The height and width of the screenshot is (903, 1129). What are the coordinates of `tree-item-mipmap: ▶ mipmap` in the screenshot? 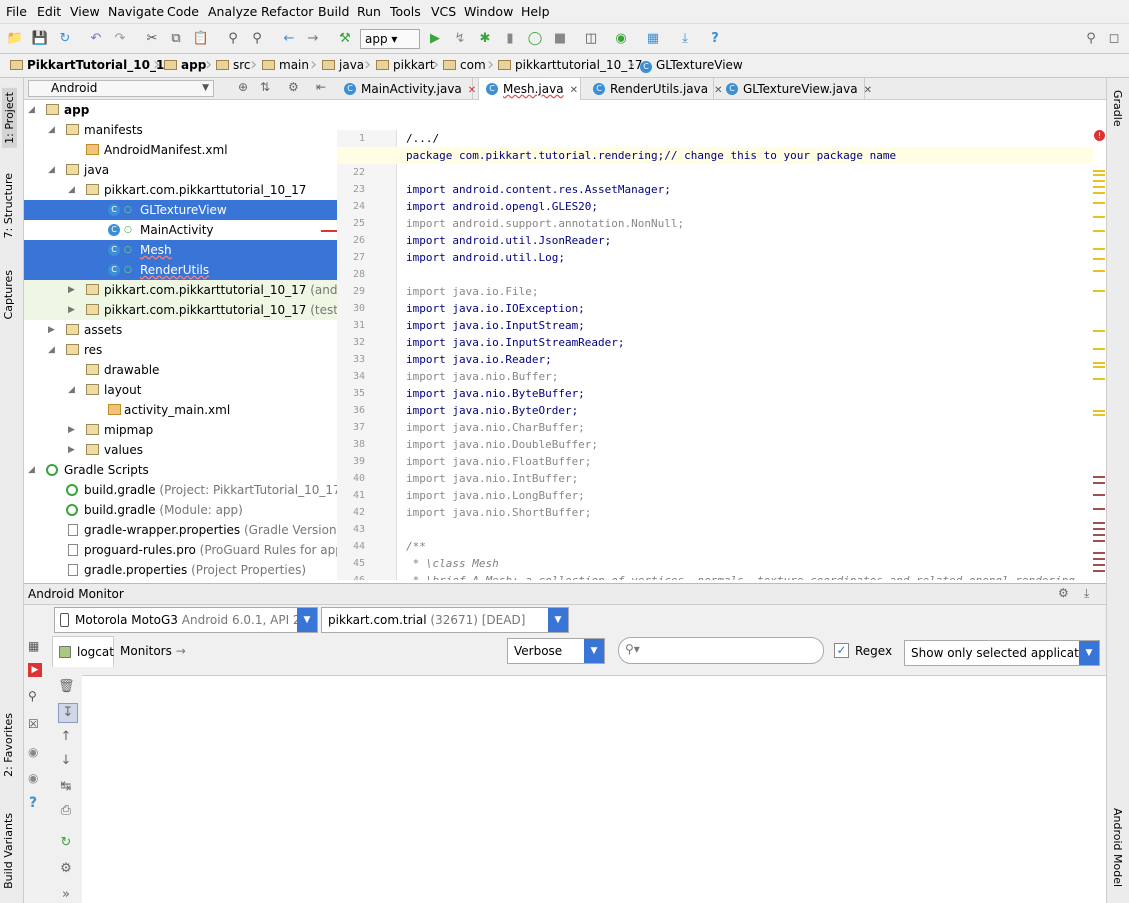 It's located at (180, 430).